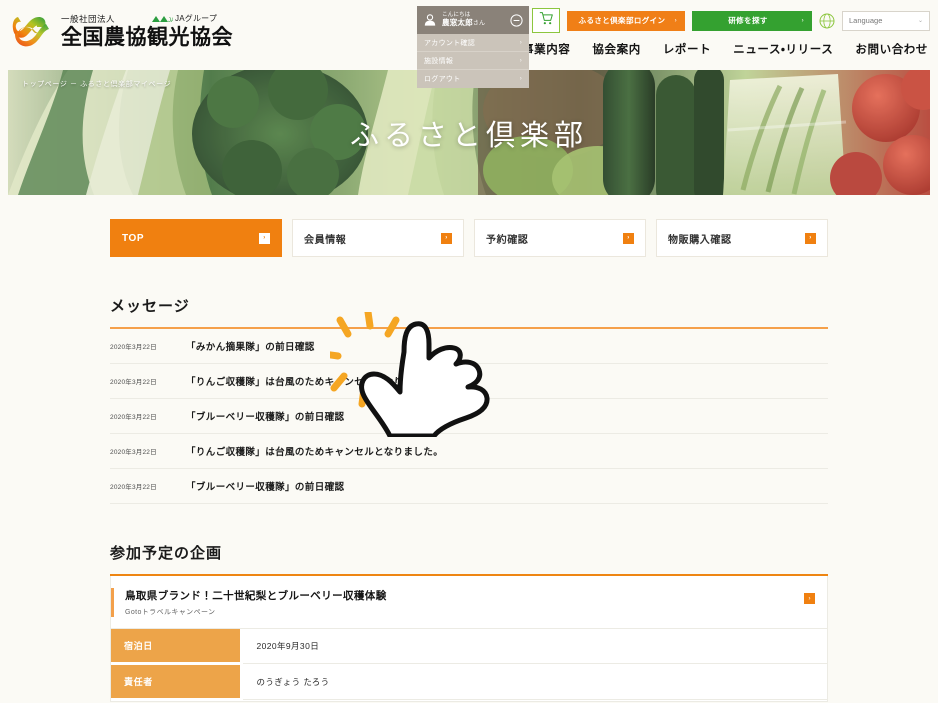 This screenshot has height=703, width=938. I want to click on logo-corporate-kind: 一般社団法人, so click(88, 18).